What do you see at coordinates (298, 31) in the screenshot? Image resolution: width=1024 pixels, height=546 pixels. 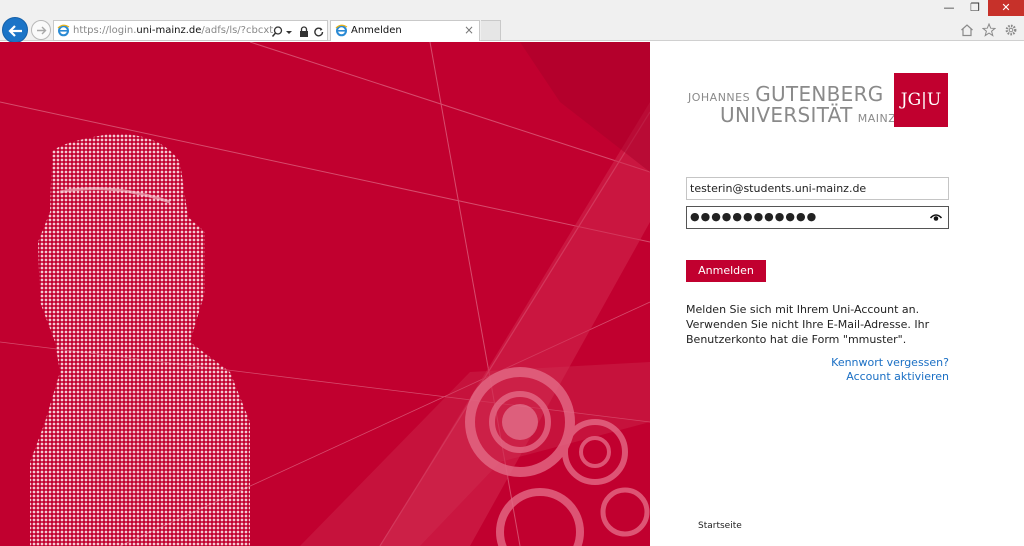 I see `address-tools` at bounding box center [298, 31].